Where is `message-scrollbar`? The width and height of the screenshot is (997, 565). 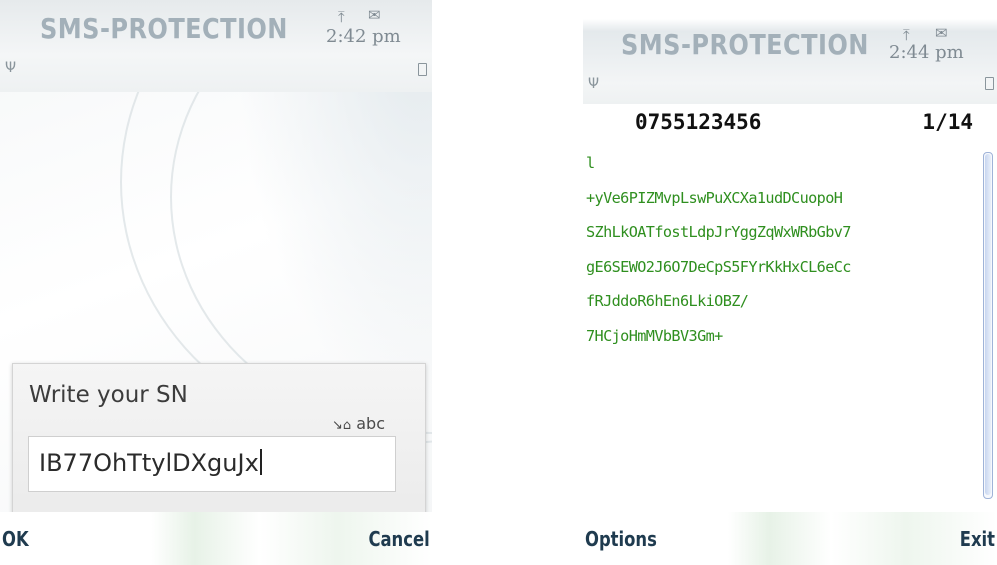
message-scrollbar is located at coordinates (988, 325).